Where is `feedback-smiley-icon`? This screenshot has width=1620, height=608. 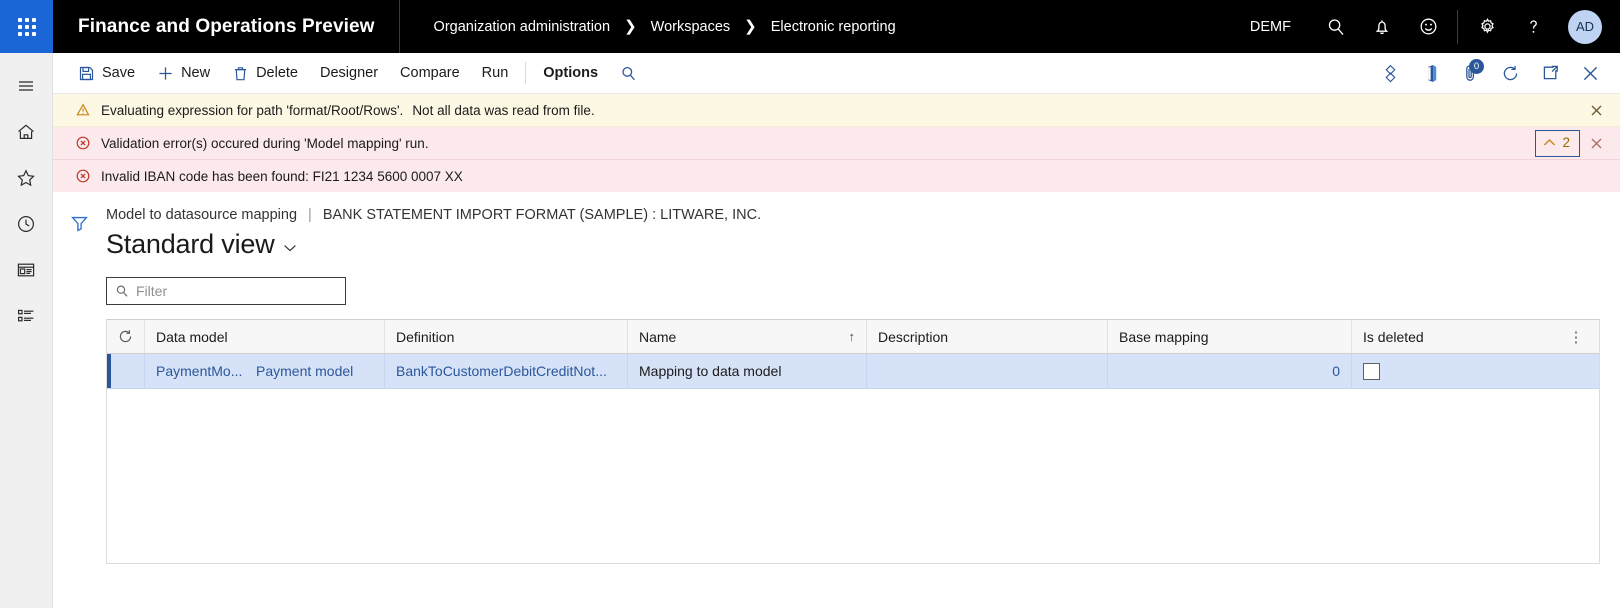
feedback-smiley-icon is located at coordinates (1428, 26).